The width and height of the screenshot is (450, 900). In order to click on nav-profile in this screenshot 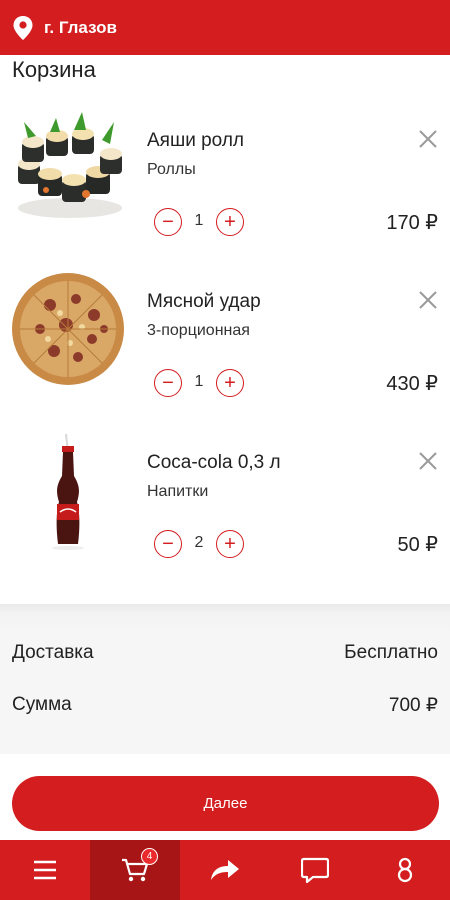, I will do `click(405, 870)`.